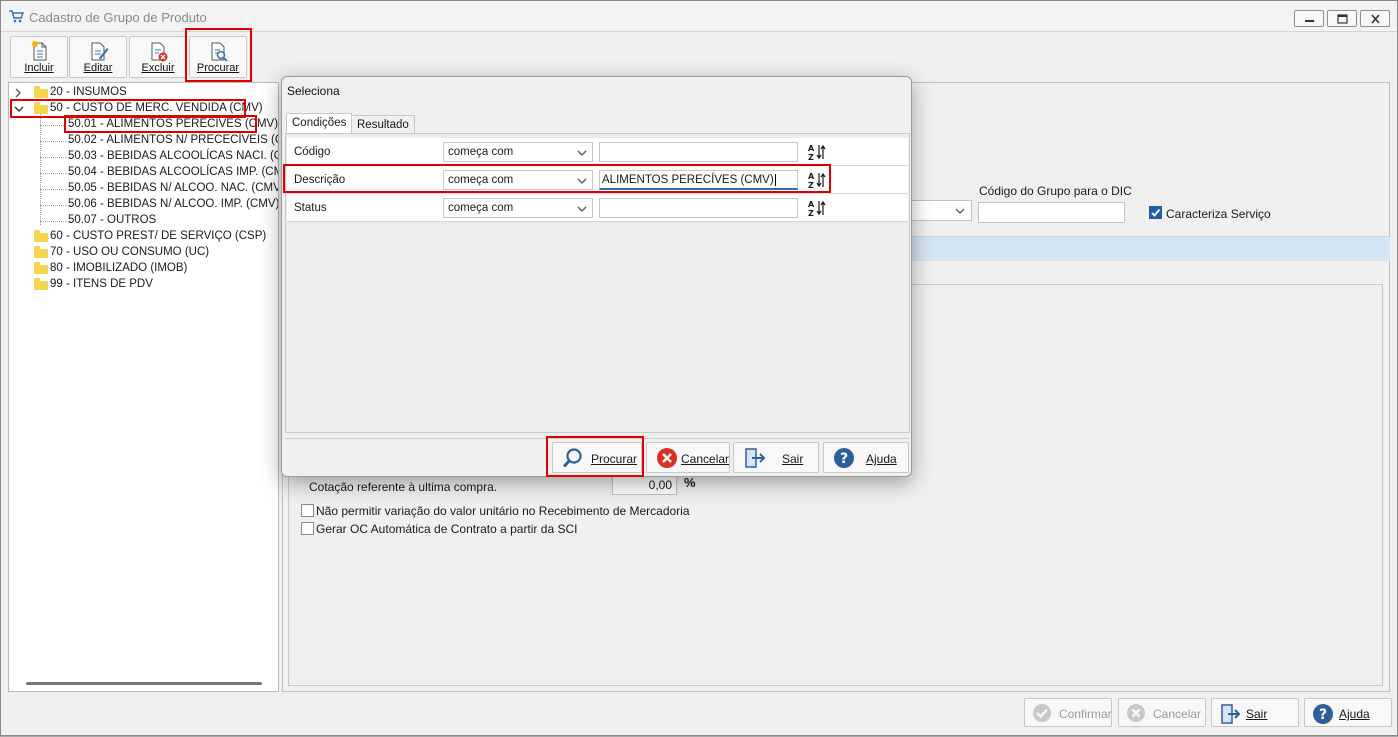  I want to click on tab-condicoes: Condições, so click(319, 123).